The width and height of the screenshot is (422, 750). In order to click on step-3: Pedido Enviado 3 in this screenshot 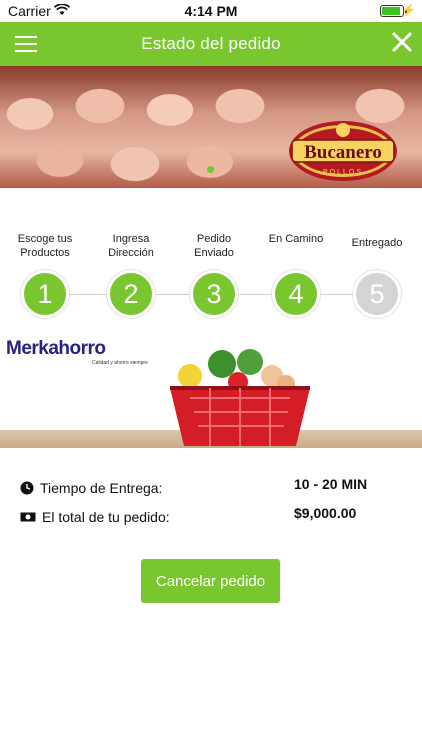, I will do `click(214, 259)`.